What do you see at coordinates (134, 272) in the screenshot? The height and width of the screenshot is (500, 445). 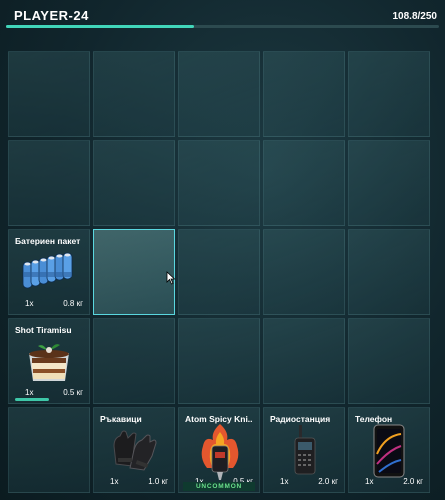 I see `inventory-slot-selected` at bounding box center [134, 272].